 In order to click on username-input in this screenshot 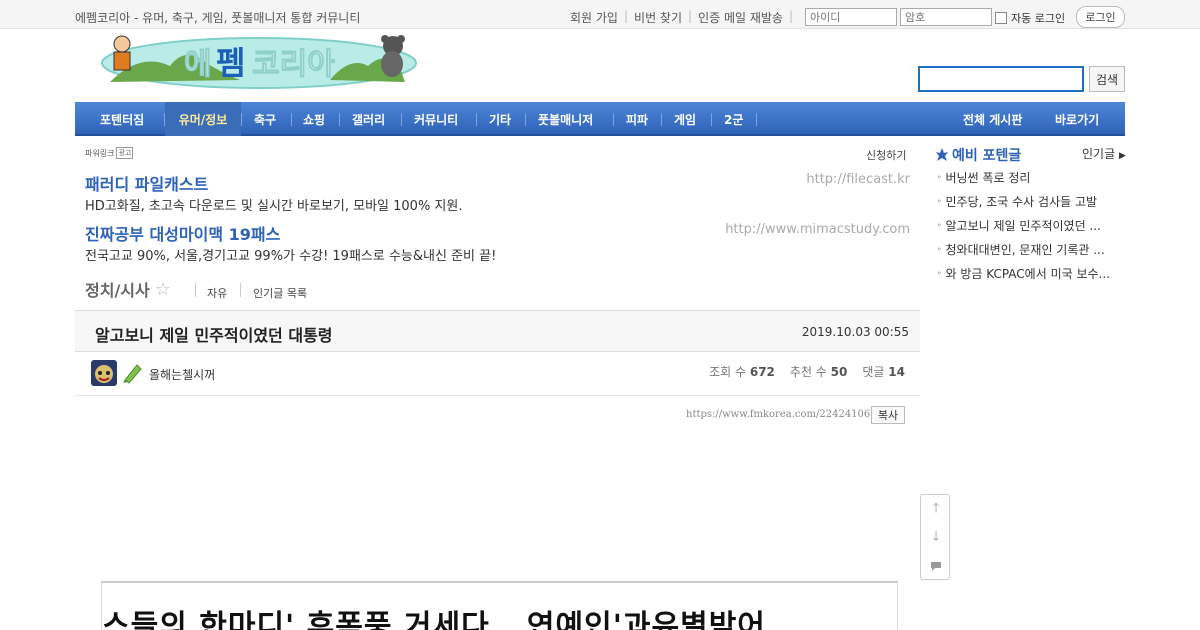, I will do `click(851, 17)`.